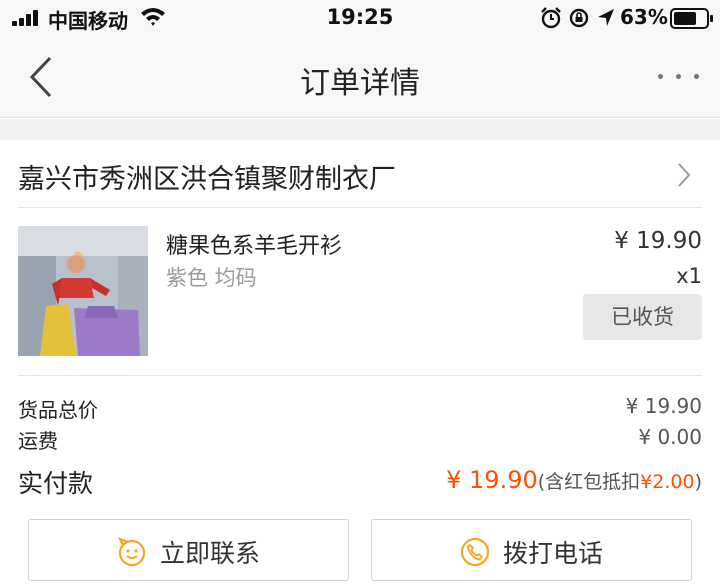 Image resolution: width=720 pixels, height=586 pixels. I want to click on goods-total-value: ¥ 19.90, so click(663, 406).